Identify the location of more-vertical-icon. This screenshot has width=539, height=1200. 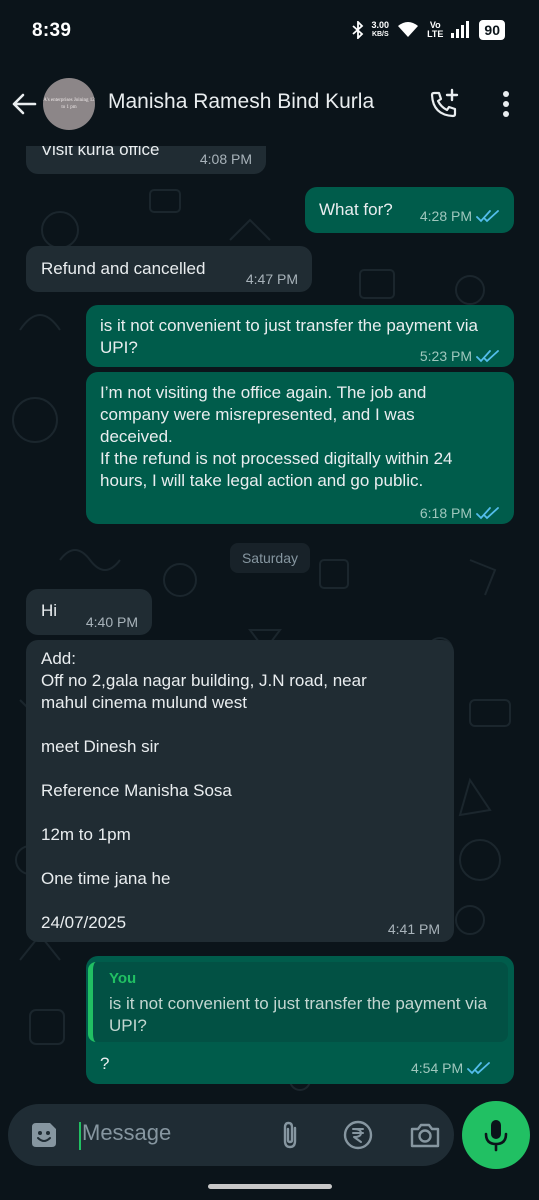
(506, 104).